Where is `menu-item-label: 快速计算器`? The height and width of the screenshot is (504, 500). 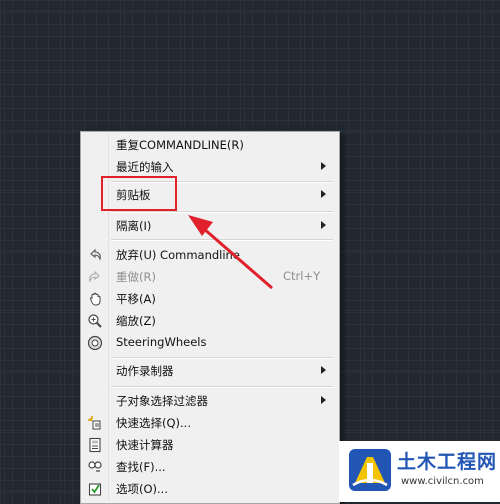 menu-item-label: 快速计算器 is located at coordinates (145, 445).